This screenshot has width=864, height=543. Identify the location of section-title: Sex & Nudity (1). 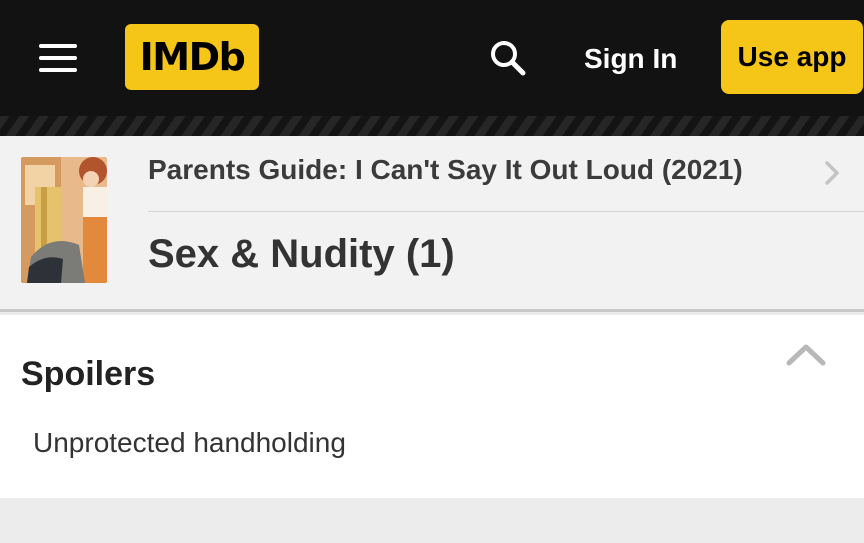
(301, 254).